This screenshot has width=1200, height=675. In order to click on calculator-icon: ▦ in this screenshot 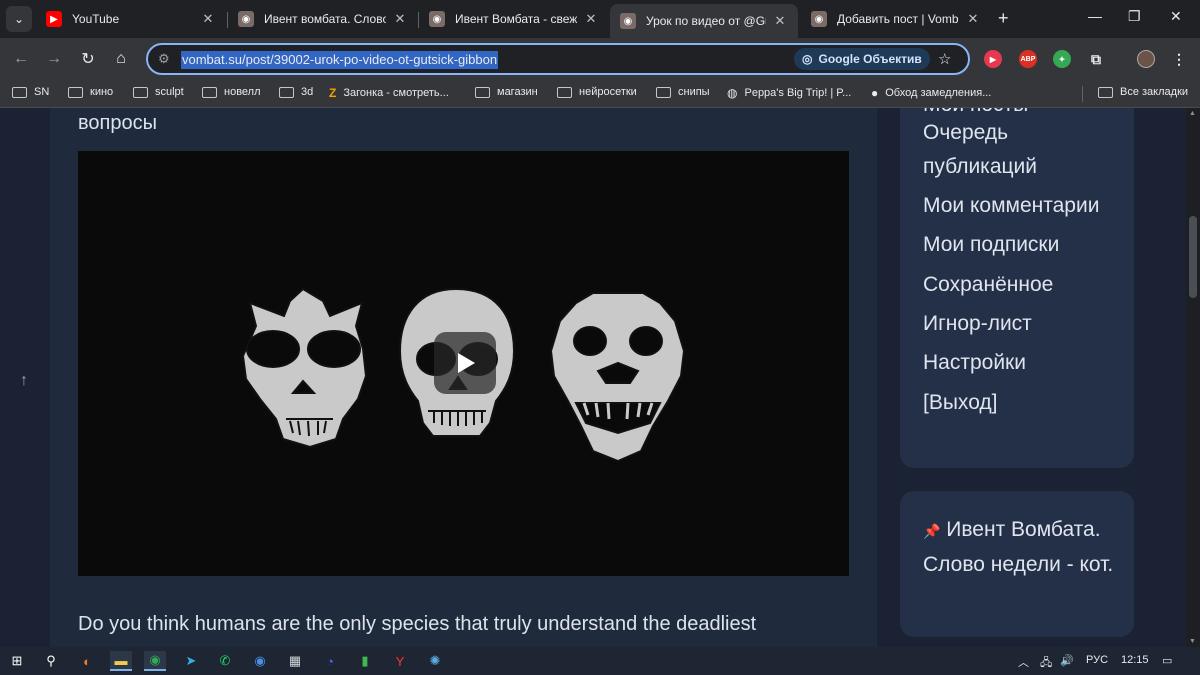, I will do `click(295, 661)`.